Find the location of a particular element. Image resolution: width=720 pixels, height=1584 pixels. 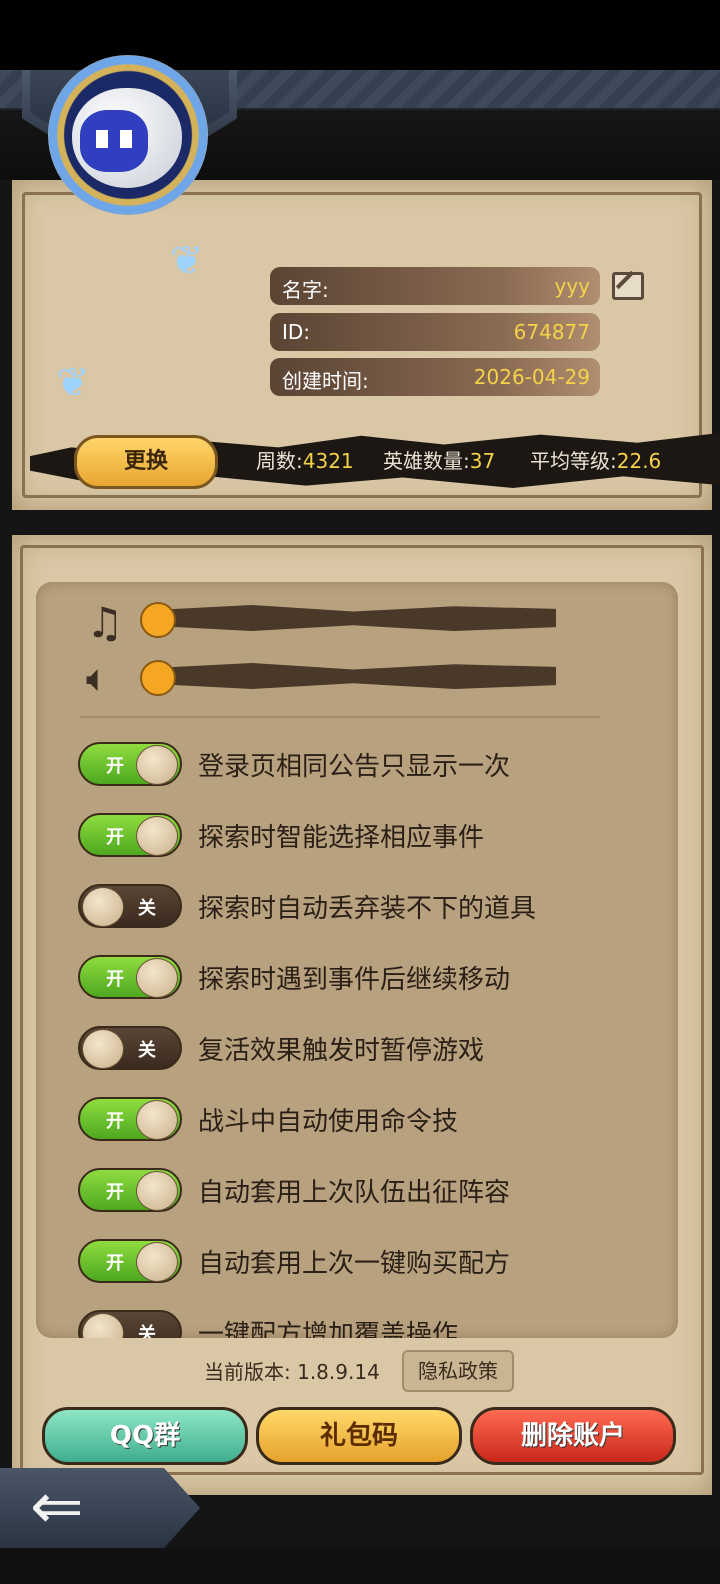

setting-row: 关 复活效果触发时暂停游戏 is located at coordinates (358, 1049).